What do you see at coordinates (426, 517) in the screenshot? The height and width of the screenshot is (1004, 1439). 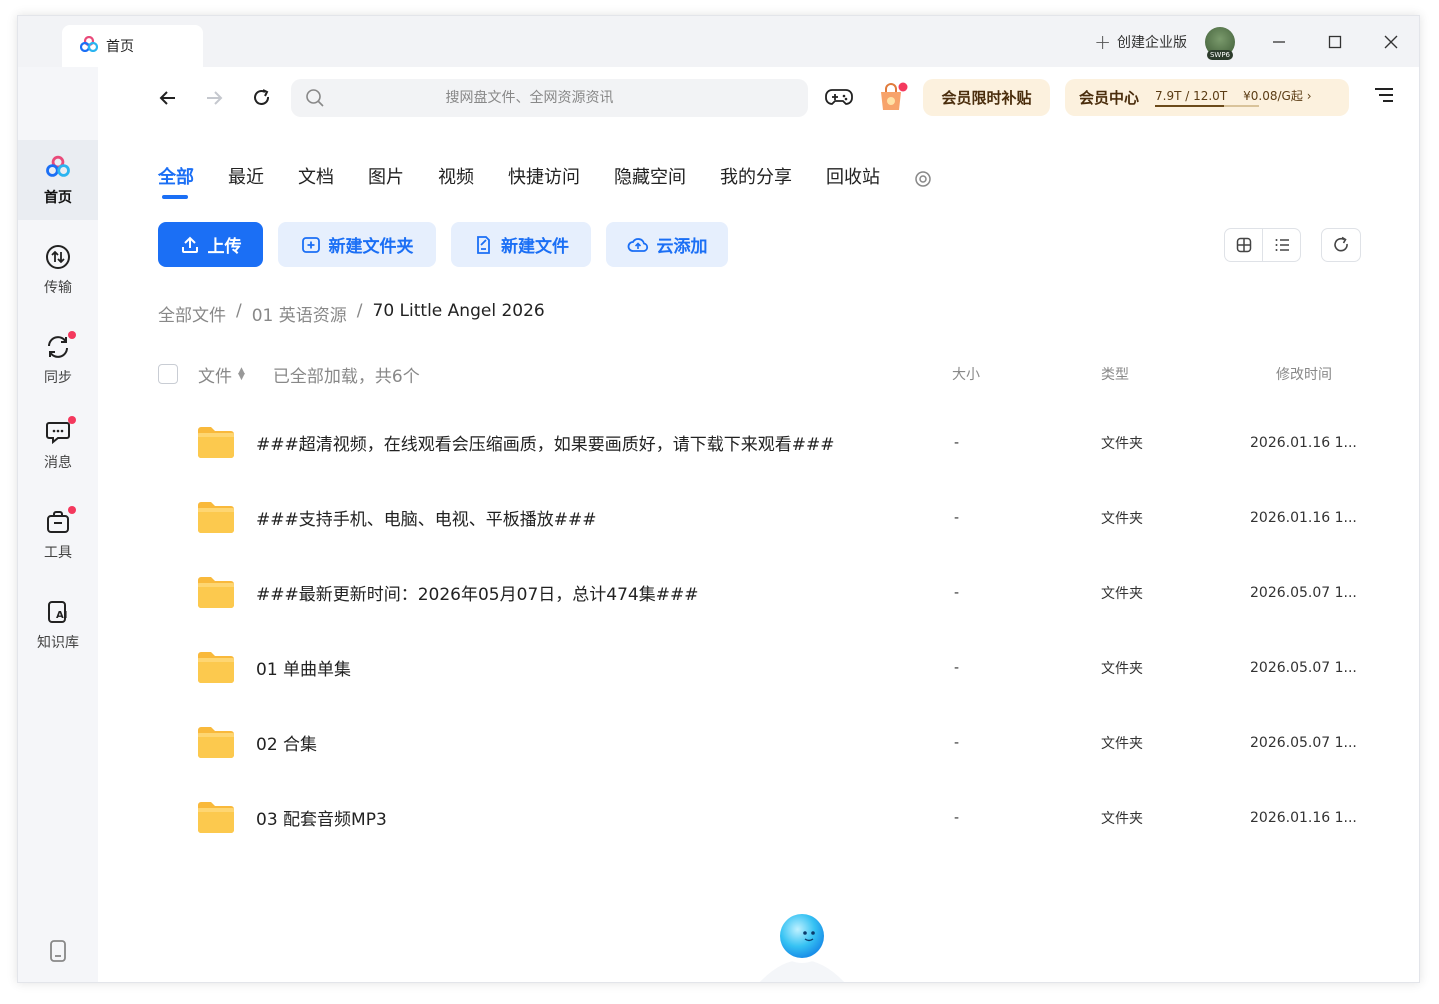 I see `file-name: ###支持手机、电脑、电视、平板播放###` at bounding box center [426, 517].